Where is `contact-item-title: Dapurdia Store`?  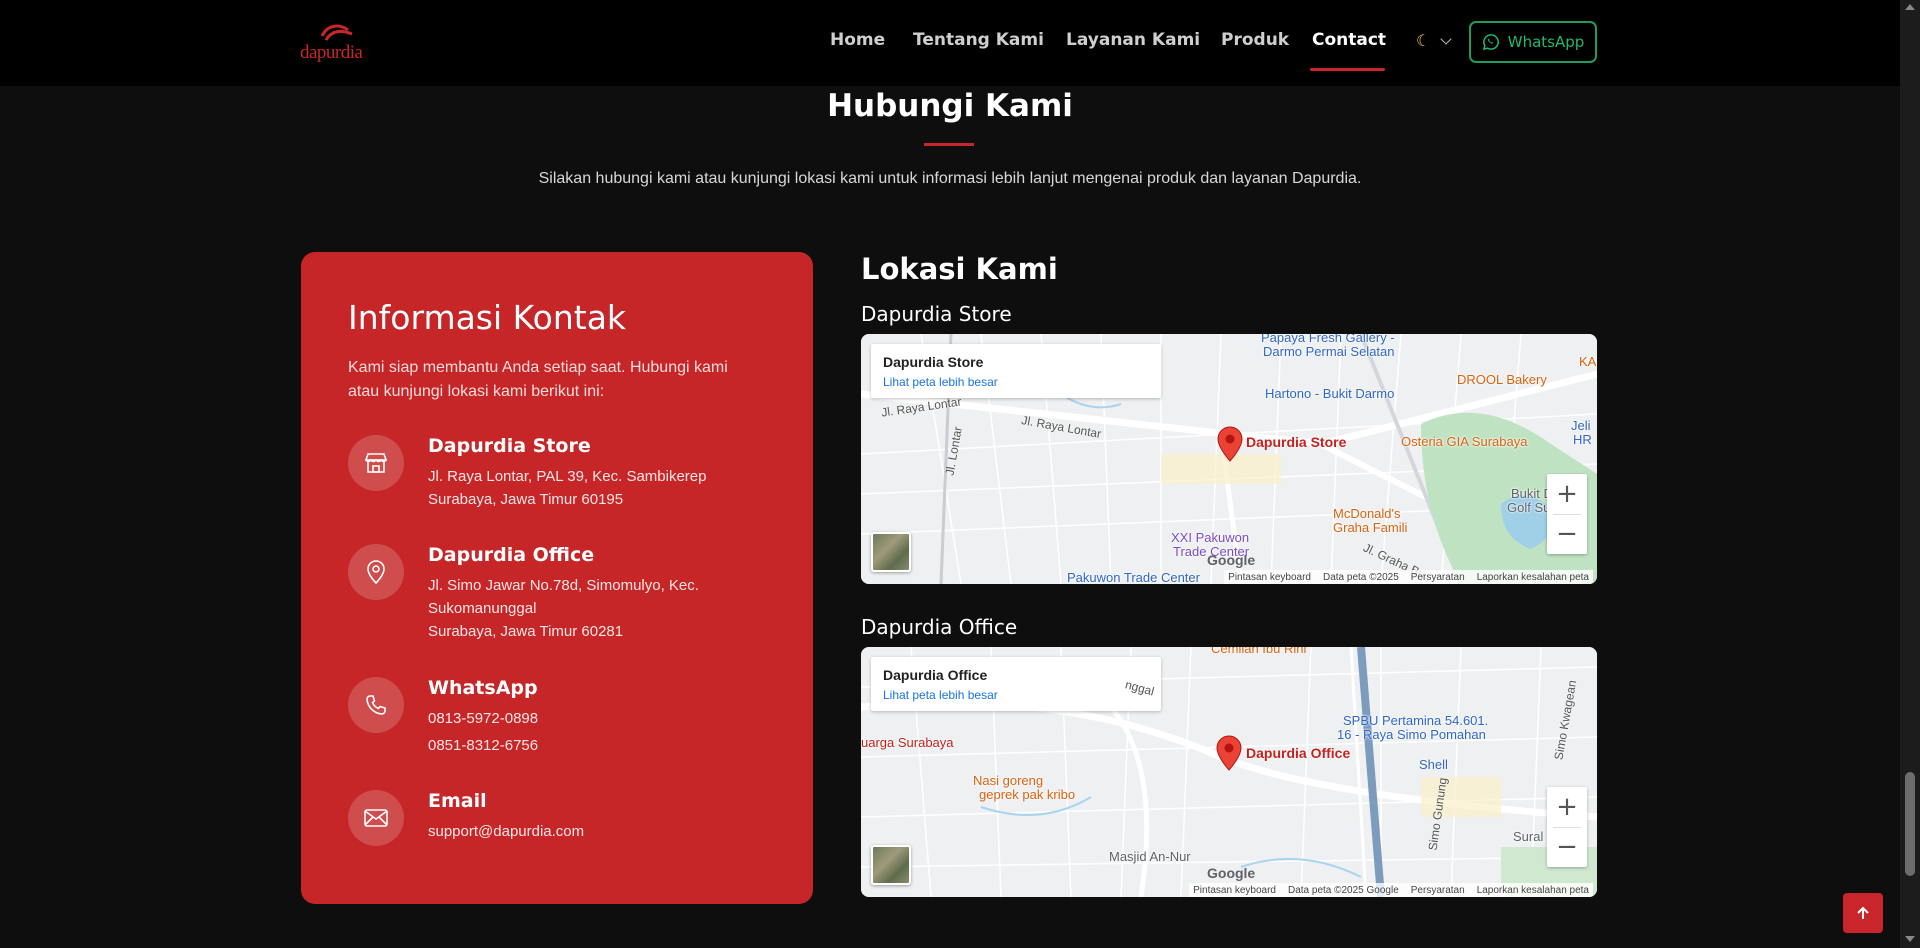
contact-item-title: Dapurdia Store is located at coordinates (509, 446).